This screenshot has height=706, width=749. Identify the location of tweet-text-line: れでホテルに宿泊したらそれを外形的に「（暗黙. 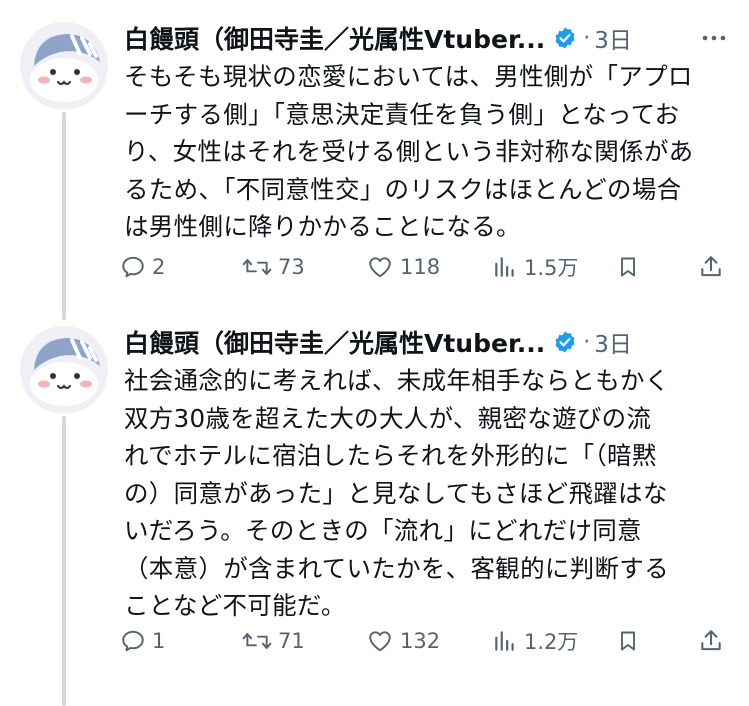
(390, 455).